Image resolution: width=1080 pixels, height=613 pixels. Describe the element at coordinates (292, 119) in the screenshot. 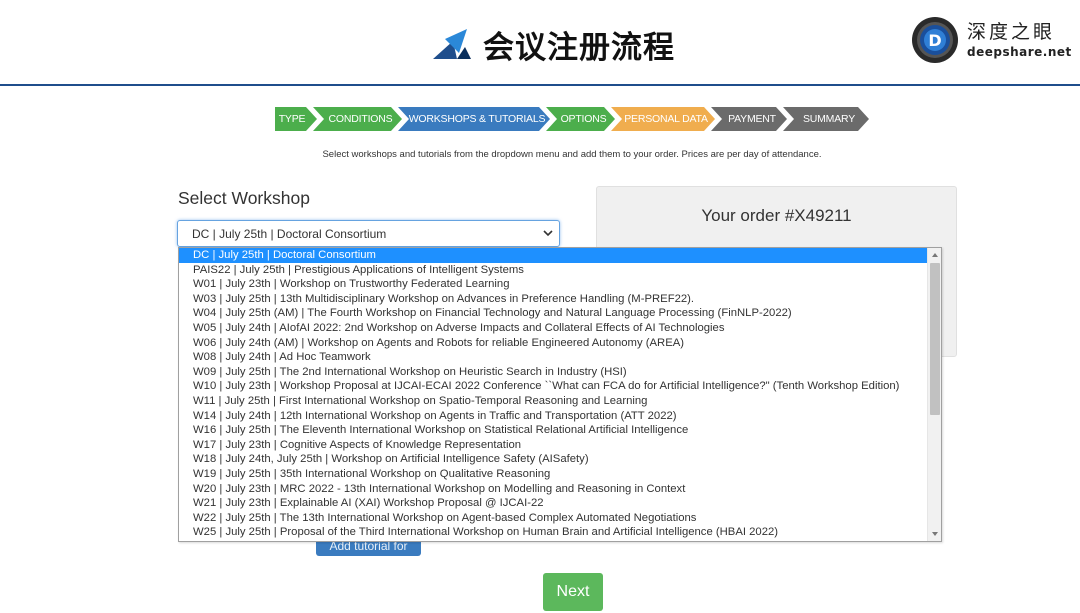

I see `step-label: TYPE` at that location.